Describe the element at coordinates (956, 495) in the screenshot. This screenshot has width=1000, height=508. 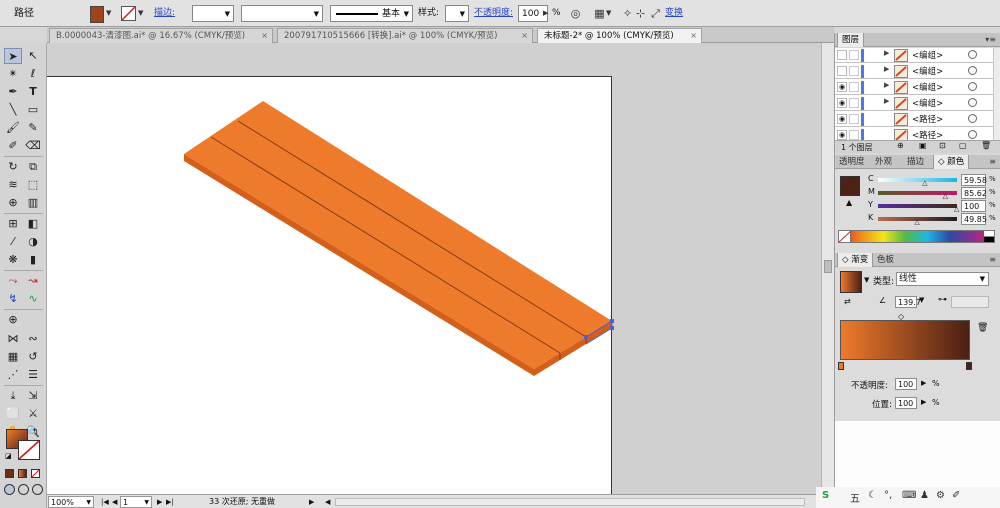
I see `skin-icon: ✐` at that location.